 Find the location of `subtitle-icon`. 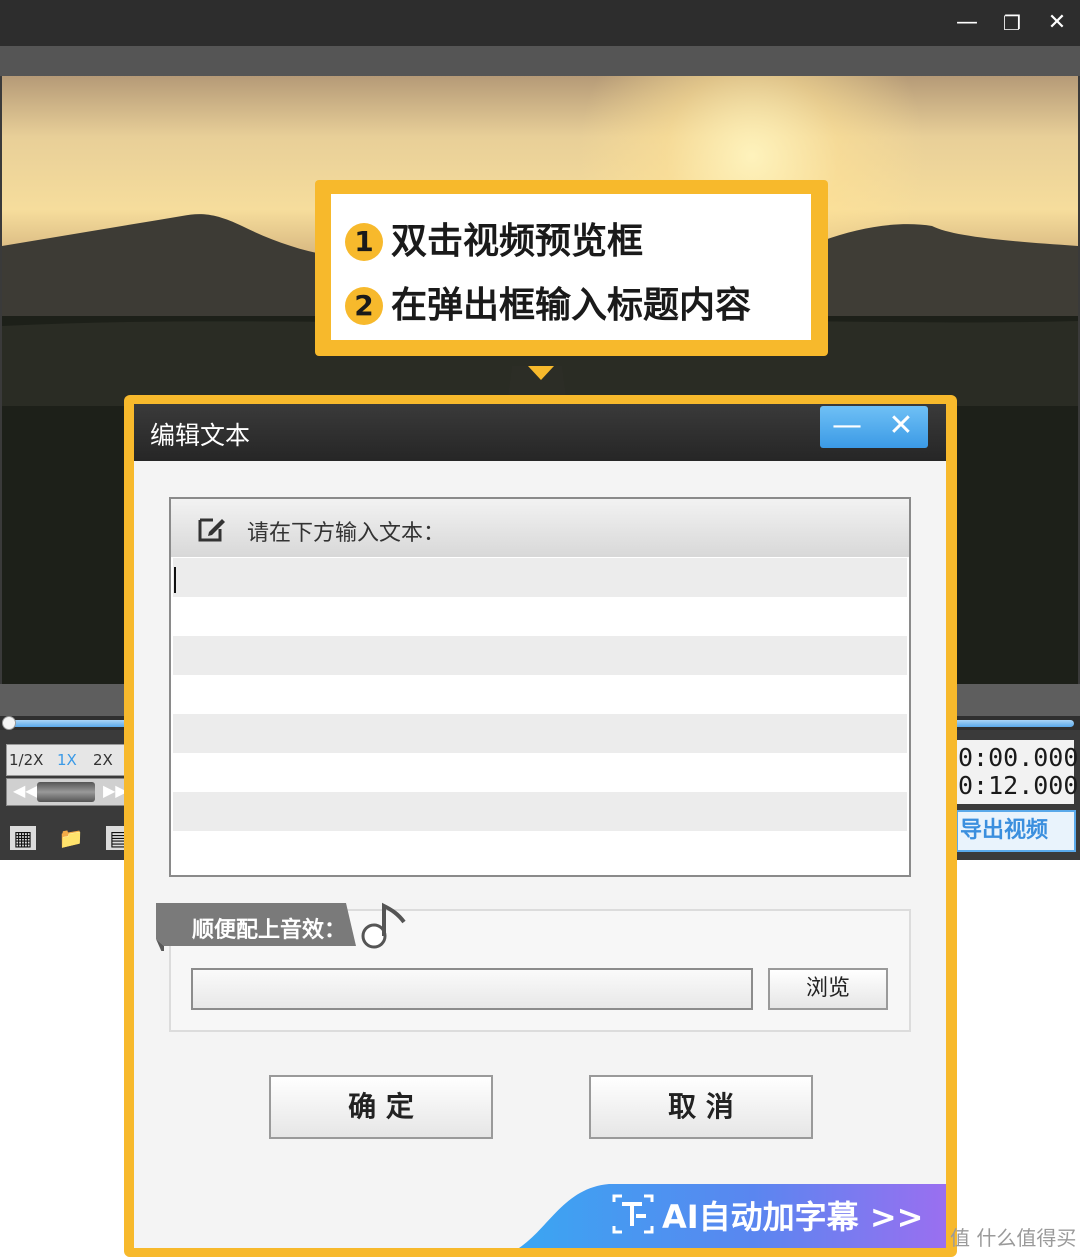

subtitle-icon is located at coordinates (633, 1214).